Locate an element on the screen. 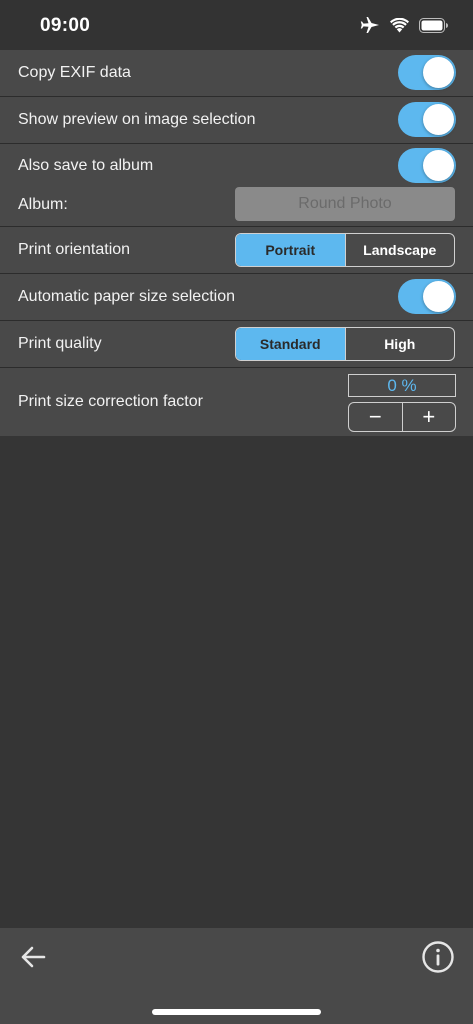 The width and height of the screenshot is (473, 1024). status-icons is located at coordinates (404, 25).